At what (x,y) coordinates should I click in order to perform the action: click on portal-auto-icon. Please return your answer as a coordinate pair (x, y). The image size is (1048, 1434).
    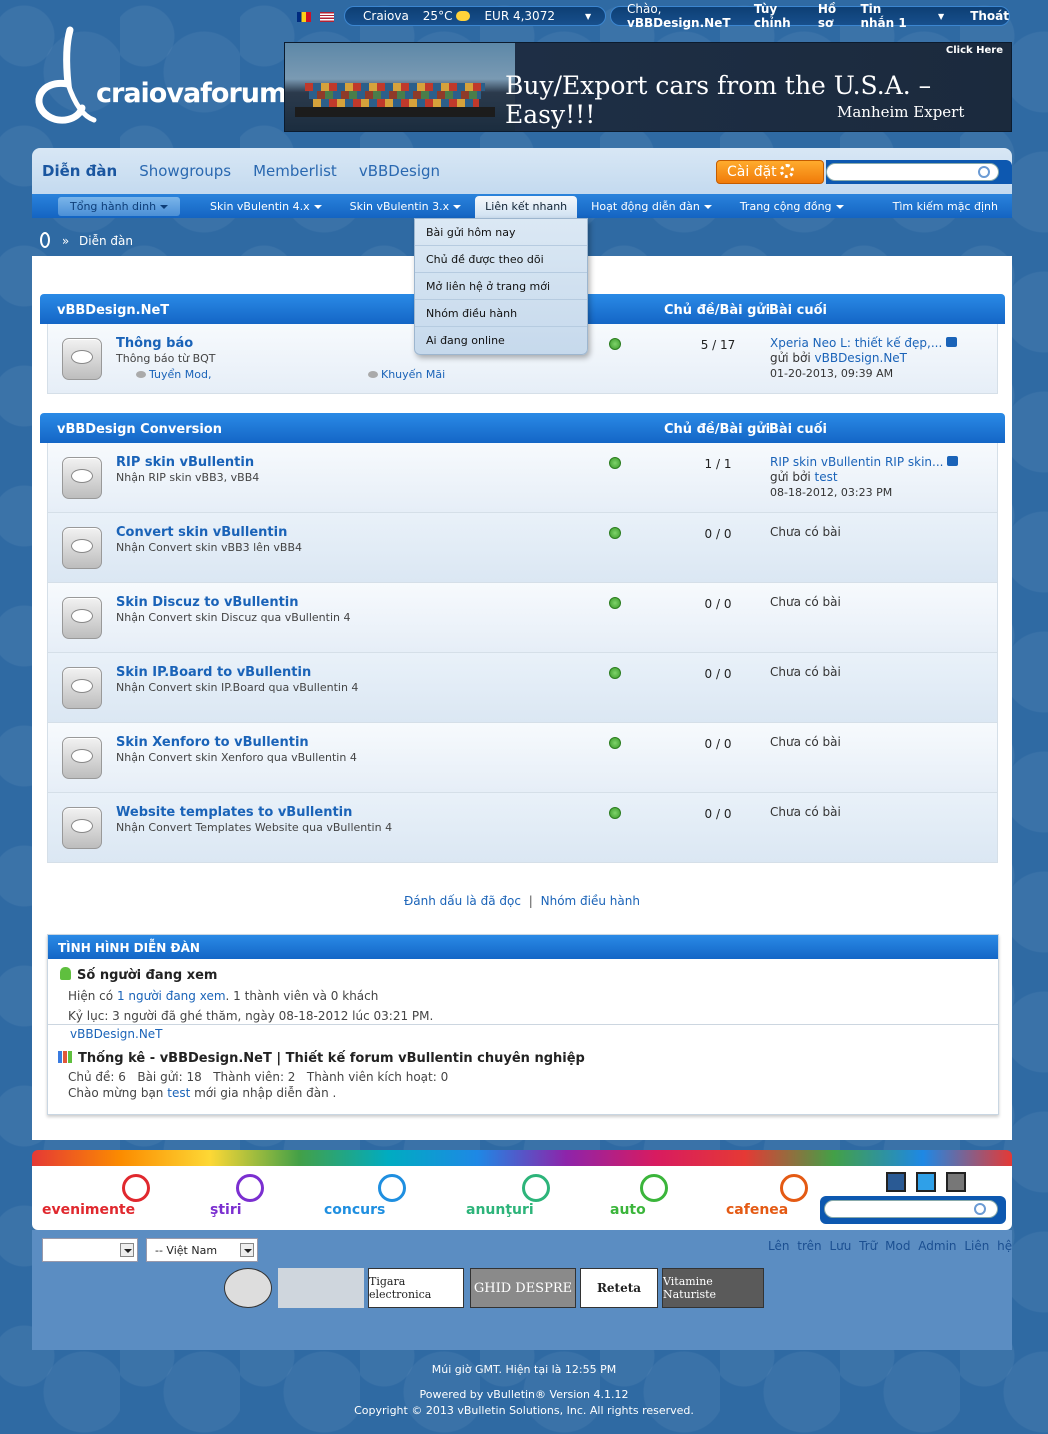
    Looking at the image, I should click on (654, 1188).